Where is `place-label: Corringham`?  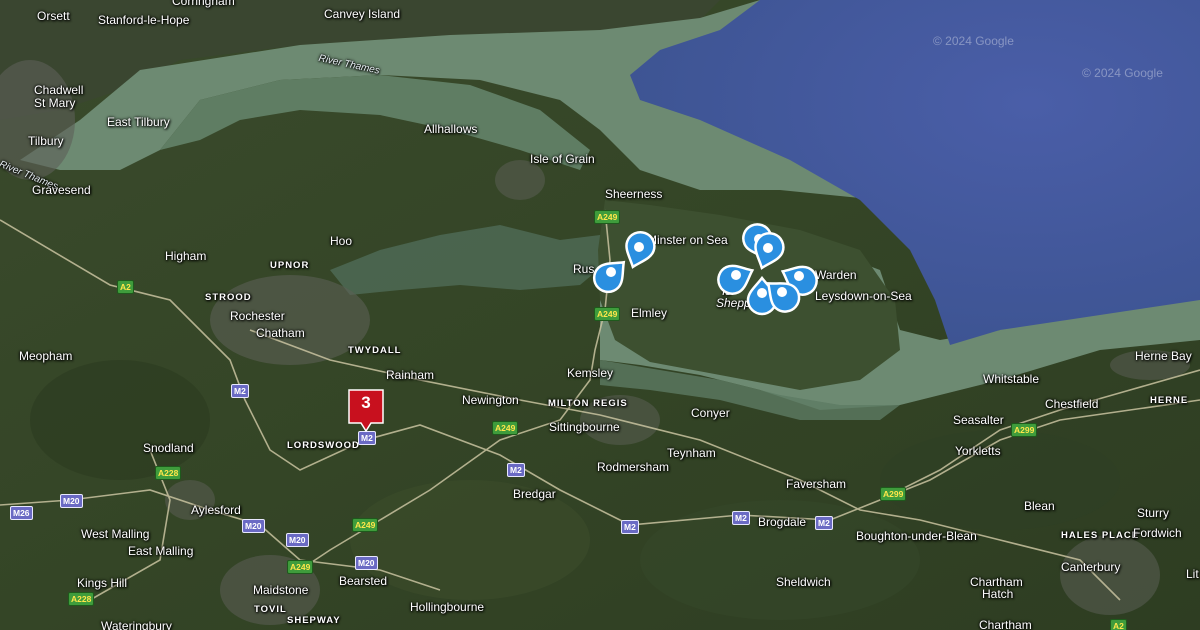 place-label: Corringham is located at coordinates (203, 4).